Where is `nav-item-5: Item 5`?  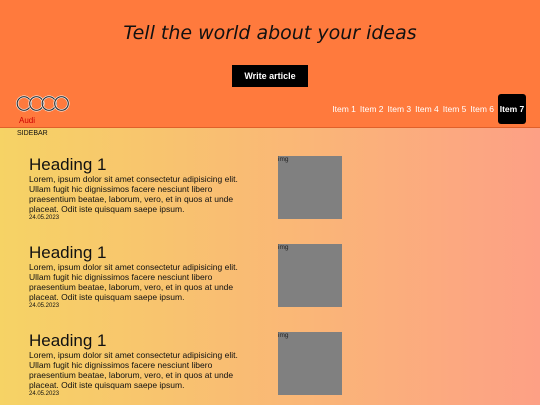 nav-item-5: Item 5 is located at coordinates (455, 109).